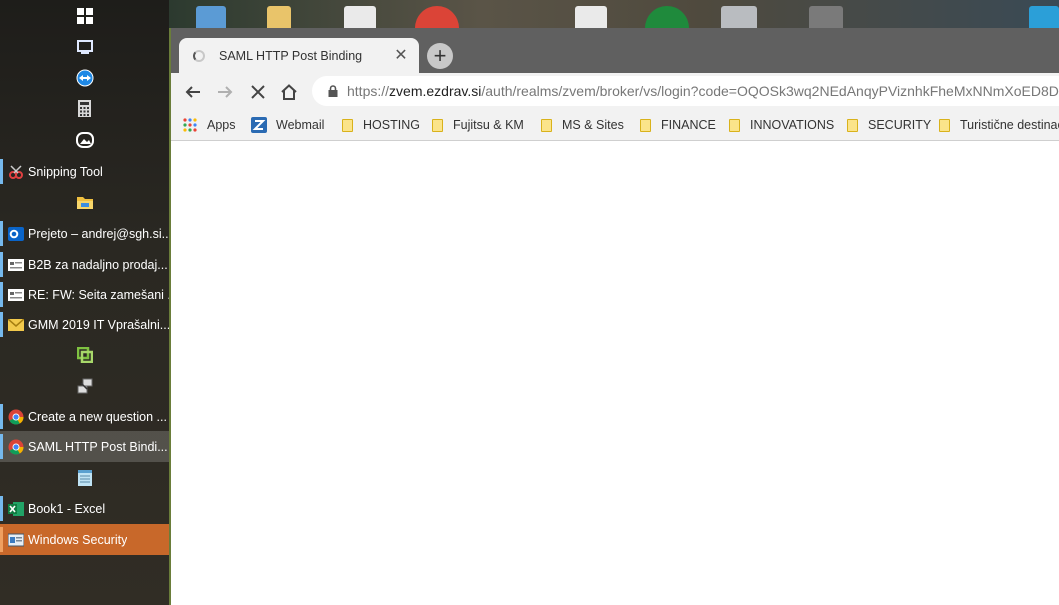 Image resolution: width=1059 pixels, height=605 pixels. I want to click on bookmark-folder-finance: FINANCE, so click(678, 125).